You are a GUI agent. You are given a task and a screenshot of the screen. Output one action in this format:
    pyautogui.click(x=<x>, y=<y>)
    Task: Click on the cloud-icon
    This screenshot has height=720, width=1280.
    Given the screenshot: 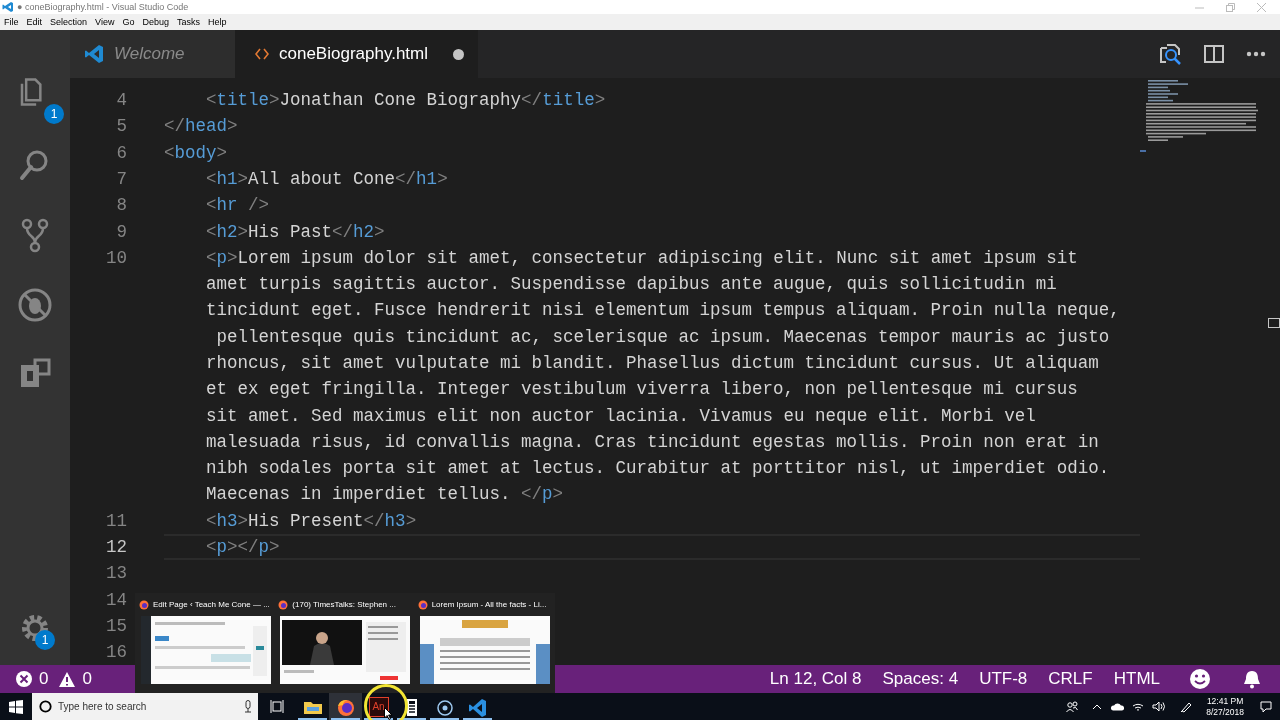 What is the action you would take?
    pyautogui.click(x=1117, y=706)
    